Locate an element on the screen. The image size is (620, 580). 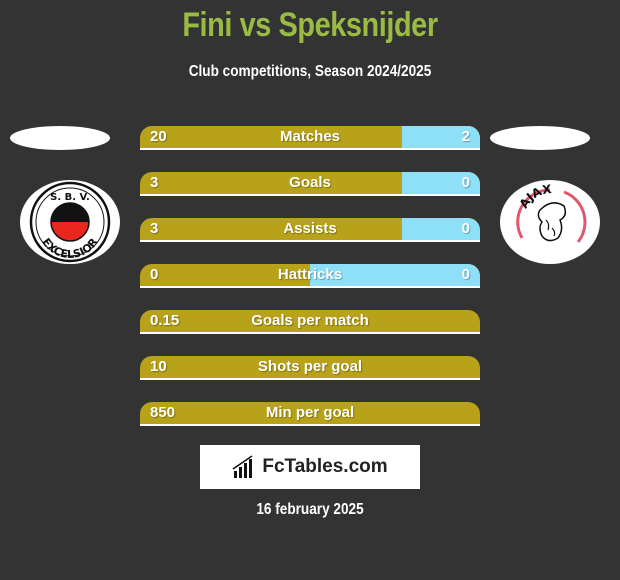
stat-label: Min per goal is located at coordinates (310, 412).